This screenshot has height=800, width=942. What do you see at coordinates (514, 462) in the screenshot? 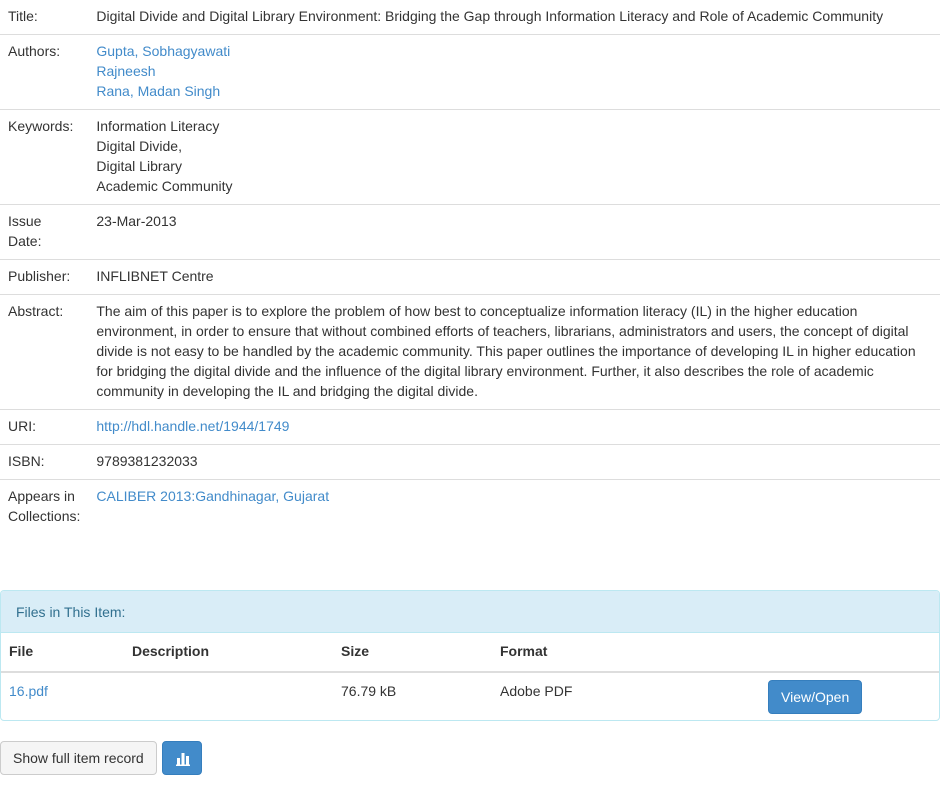
I see `isbn-value: 9789381232033` at bounding box center [514, 462].